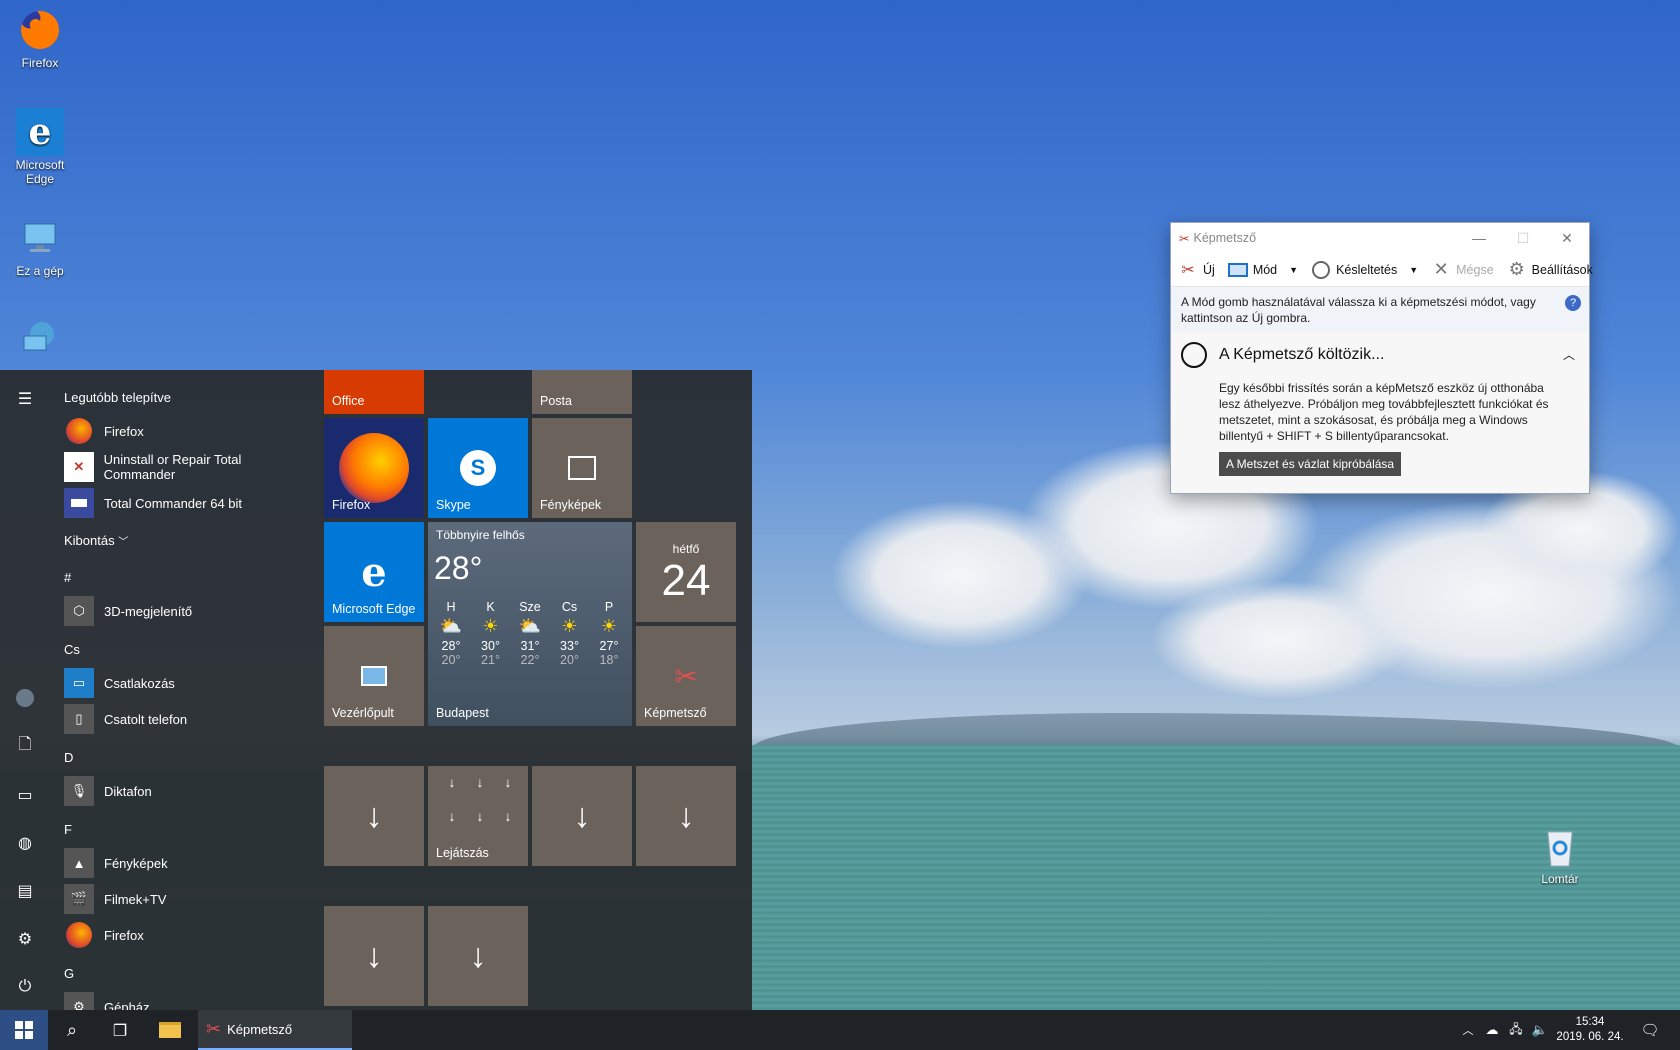 This screenshot has width=1680, height=1050. I want to click on network-icon: 🖧, so click(1516, 1030).